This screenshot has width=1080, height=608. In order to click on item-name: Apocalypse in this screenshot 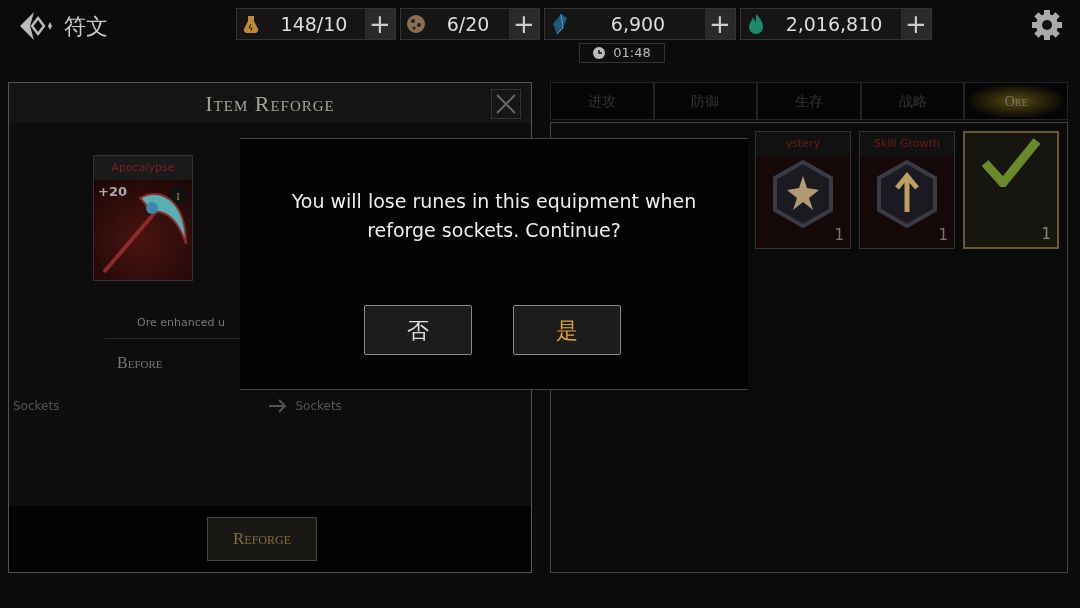, I will do `click(143, 167)`.